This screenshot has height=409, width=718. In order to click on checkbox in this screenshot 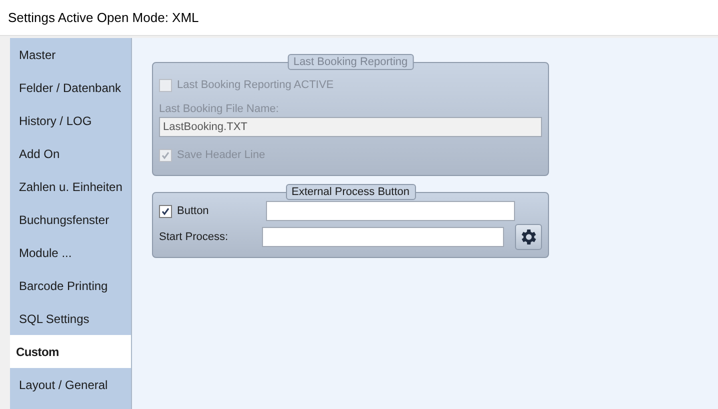, I will do `click(165, 211)`.